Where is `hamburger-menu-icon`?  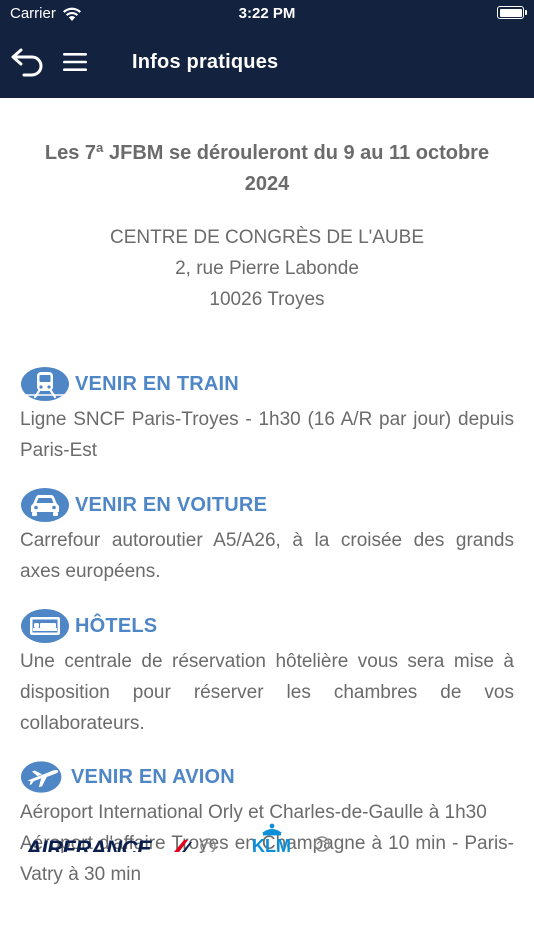 hamburger-menu-icon is located at coordinates (75, 62).